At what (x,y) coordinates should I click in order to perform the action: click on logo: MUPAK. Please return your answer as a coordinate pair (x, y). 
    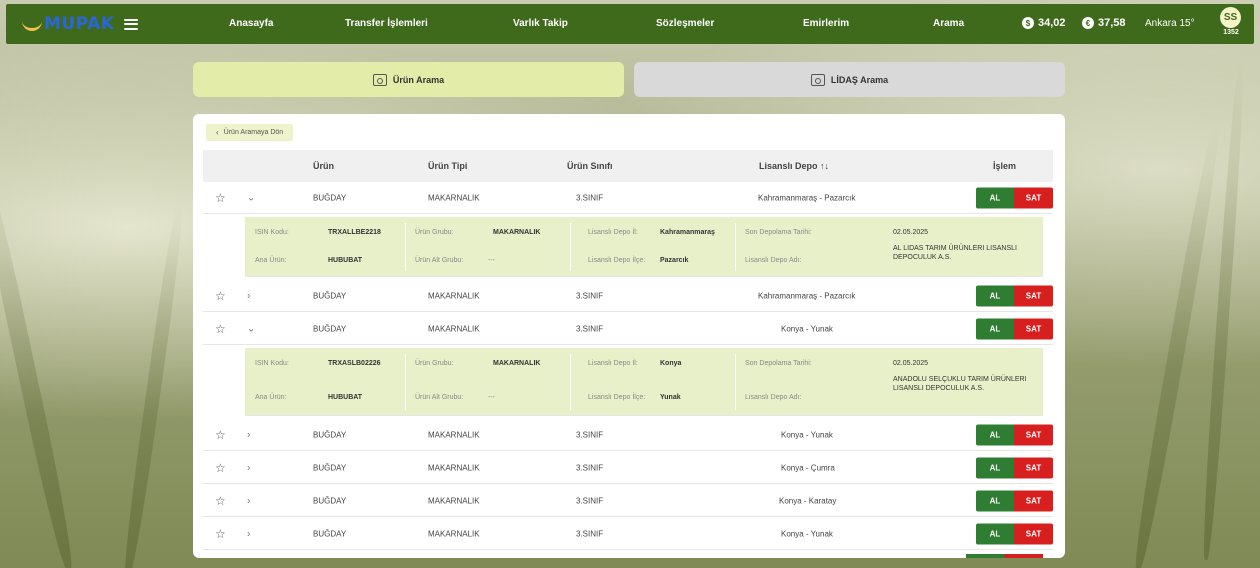
    Looking at the image, I should click on (112, 24).